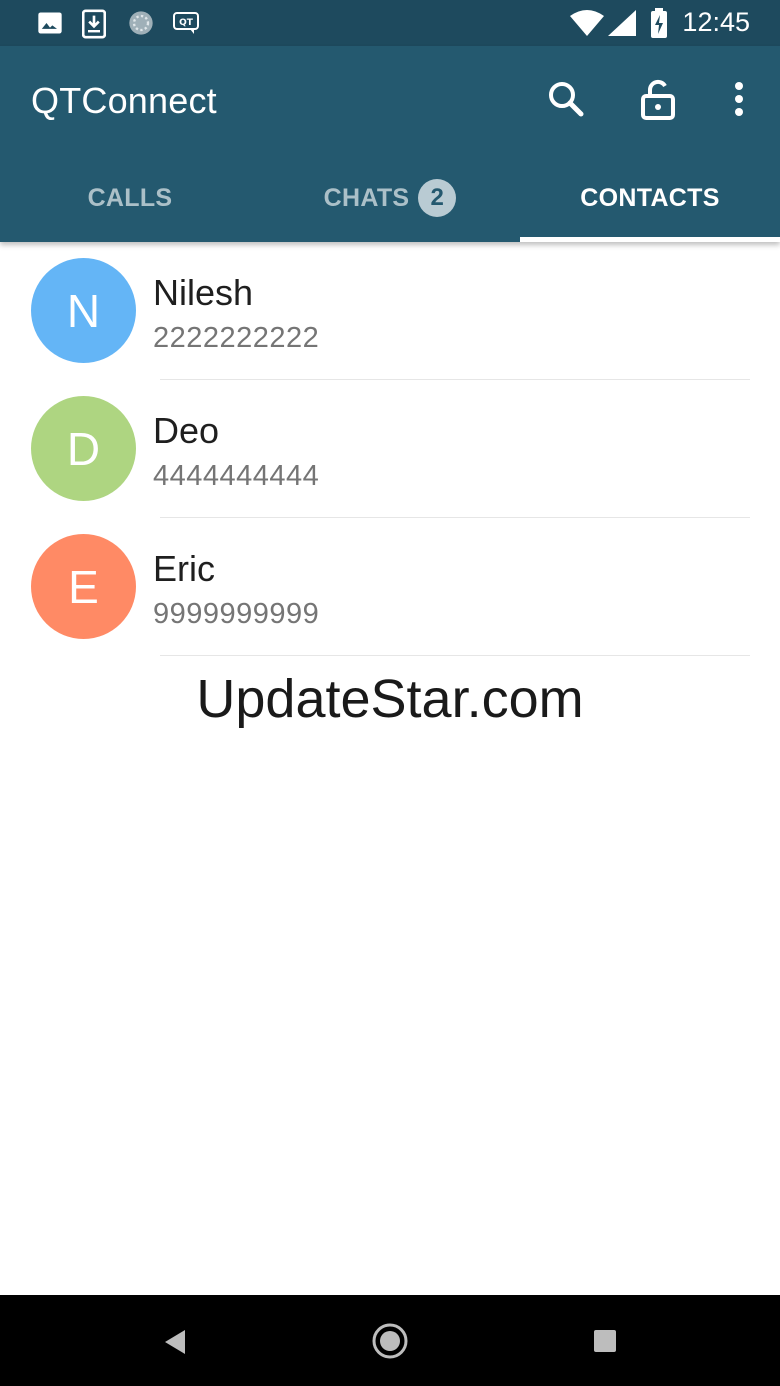 This screenshot has width=780, height=1386. Describe the element at coordinates (366, 197) in the screenshot. I see `tab-chats-label: CHATS` at that location.